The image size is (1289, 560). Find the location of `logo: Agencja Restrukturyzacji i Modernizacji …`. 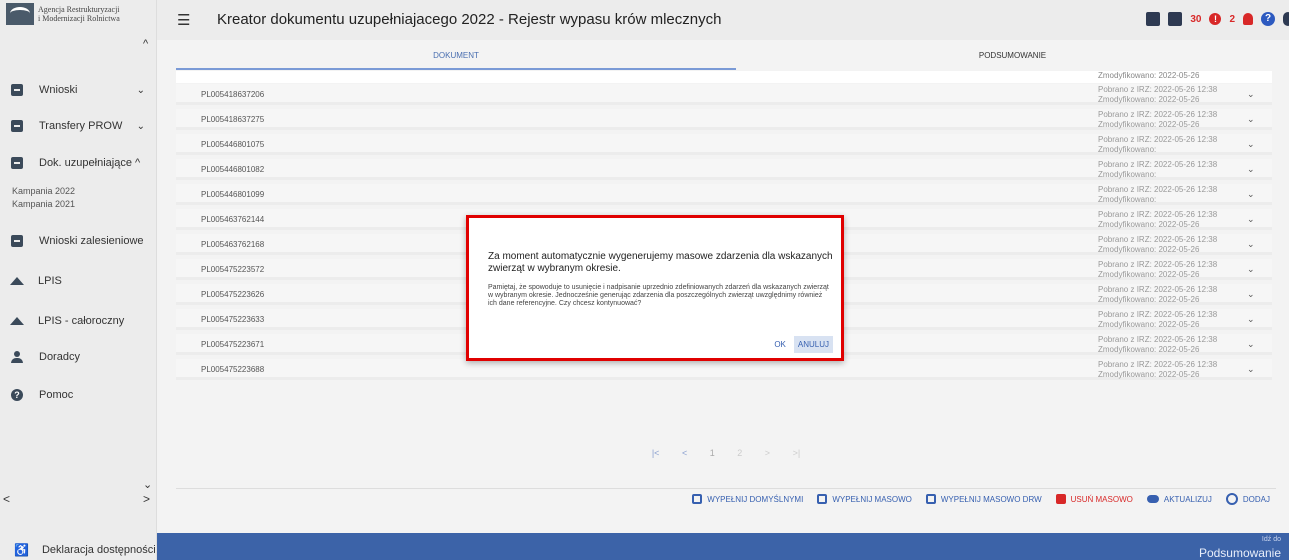

logo: Agencja Restrukturyzacji i Modernizacji … is located at coordinates (63, 14).